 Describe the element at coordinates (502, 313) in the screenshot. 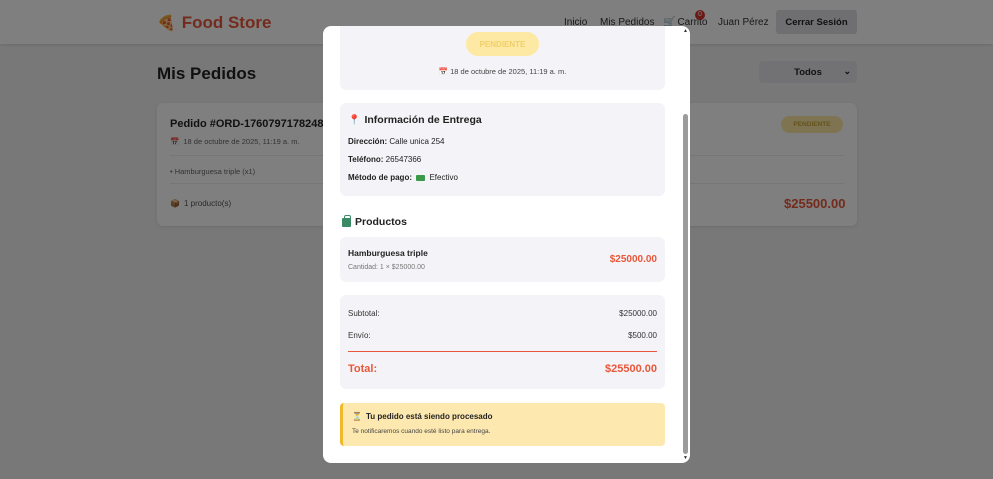

I see `subtotal-row: Subtotal: $25000.00` at that location.